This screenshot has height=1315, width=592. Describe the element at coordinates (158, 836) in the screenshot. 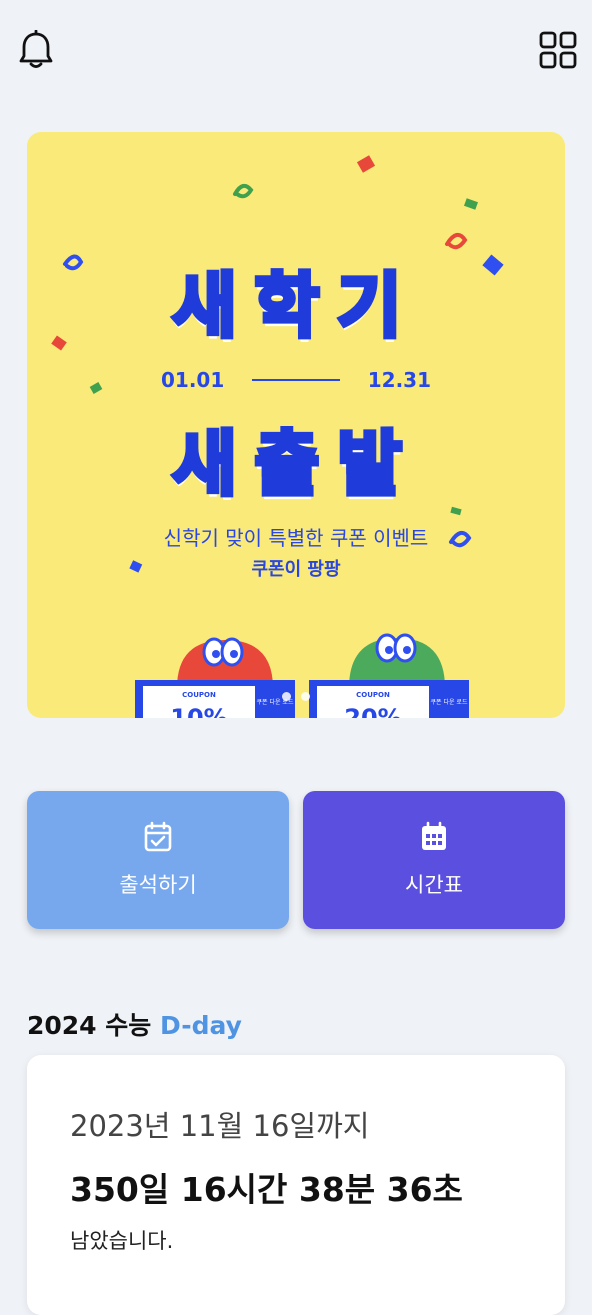

I see `calendar-check-icon` at that location.